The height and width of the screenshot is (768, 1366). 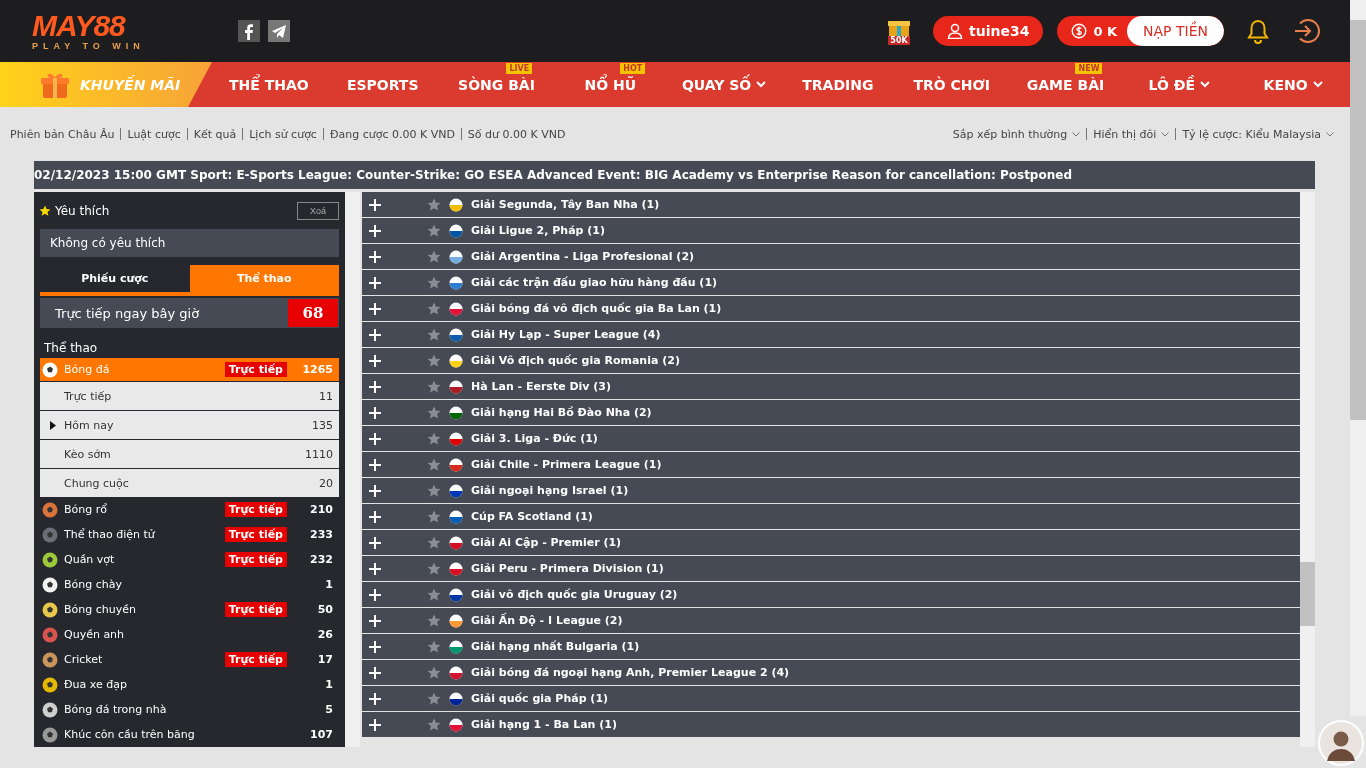 What do you see at coordinates (831, 282) in the screenshot?
I see `league-row: Giải các trận đấu giao hữu hàng đầu (1)` at bounding box center [831, 282].